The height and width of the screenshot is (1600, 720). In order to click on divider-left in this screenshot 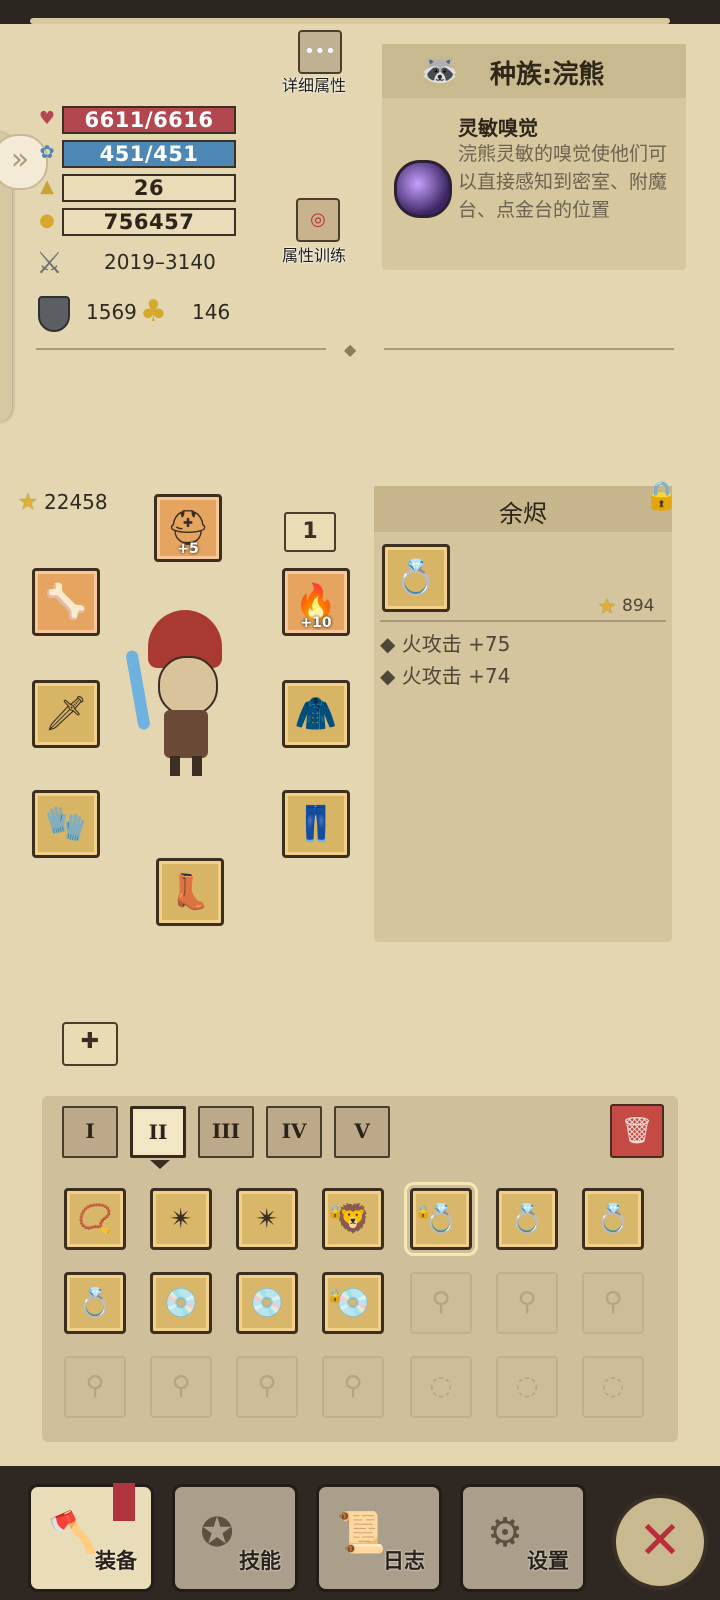, I will do `click(181, 349)`.